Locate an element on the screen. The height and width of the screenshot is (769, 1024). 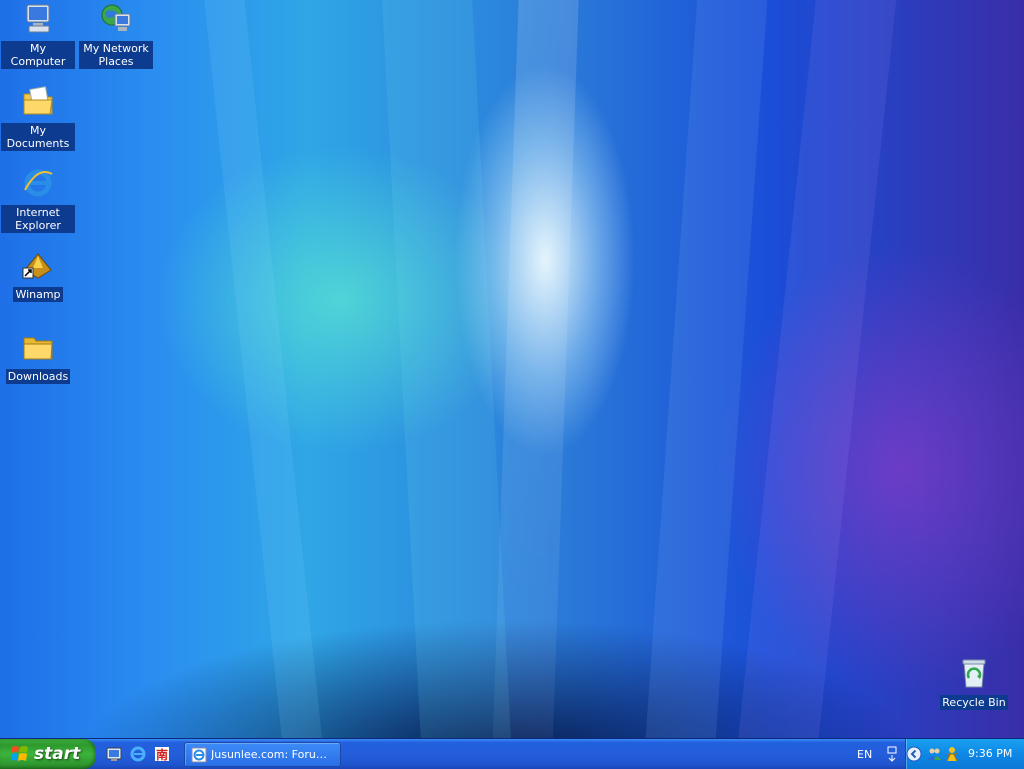
desktop-icon-label: Winamp is located at coordinates (38, 294).